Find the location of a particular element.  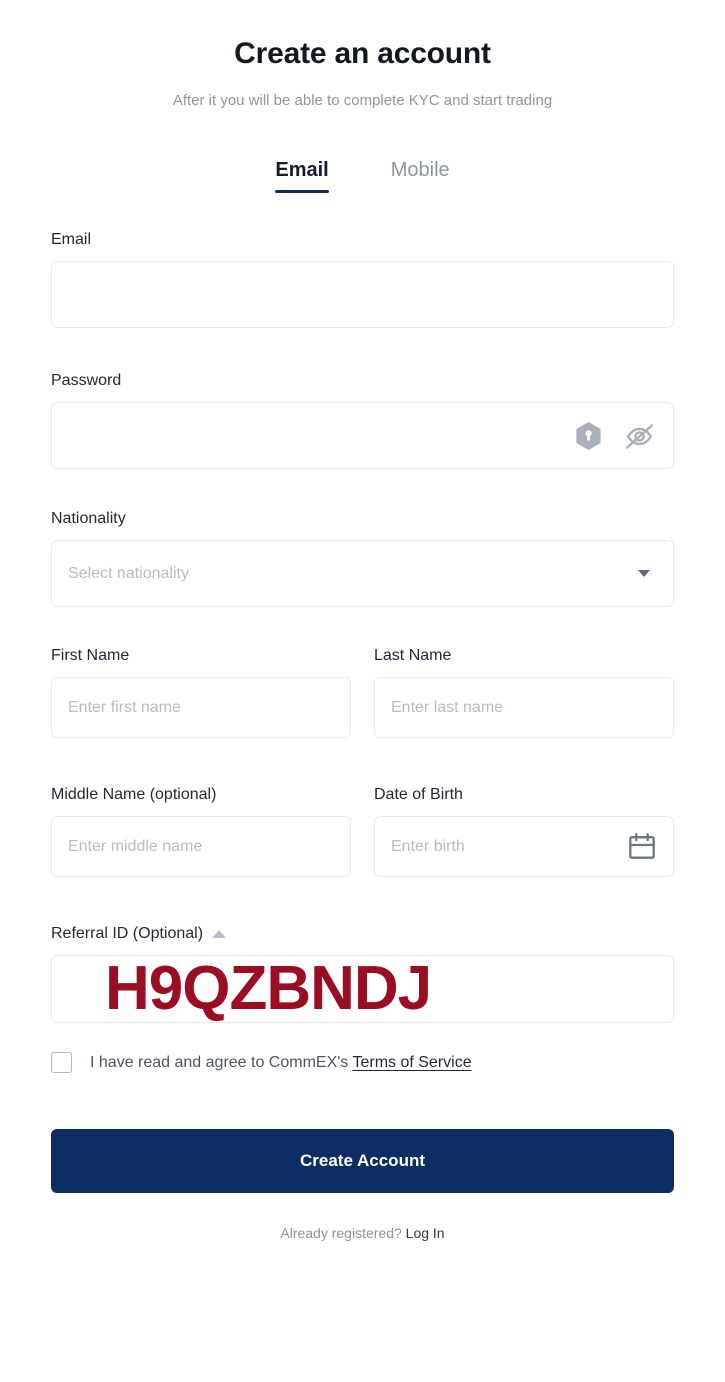

date-of-birth-label: Date of Birth is located at coordinates (418, 794).